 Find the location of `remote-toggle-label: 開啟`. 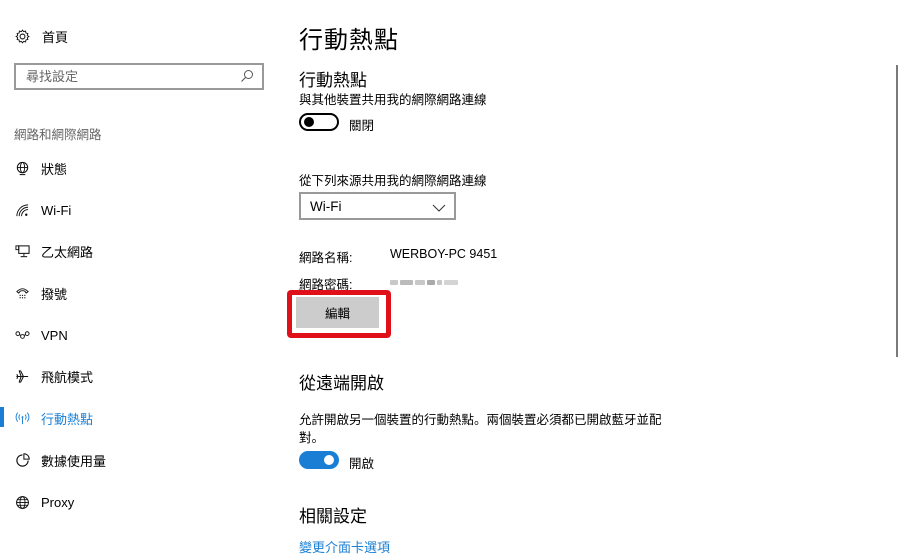

remote-toggle-label: 開啟 is located at coordinates (362, 464).